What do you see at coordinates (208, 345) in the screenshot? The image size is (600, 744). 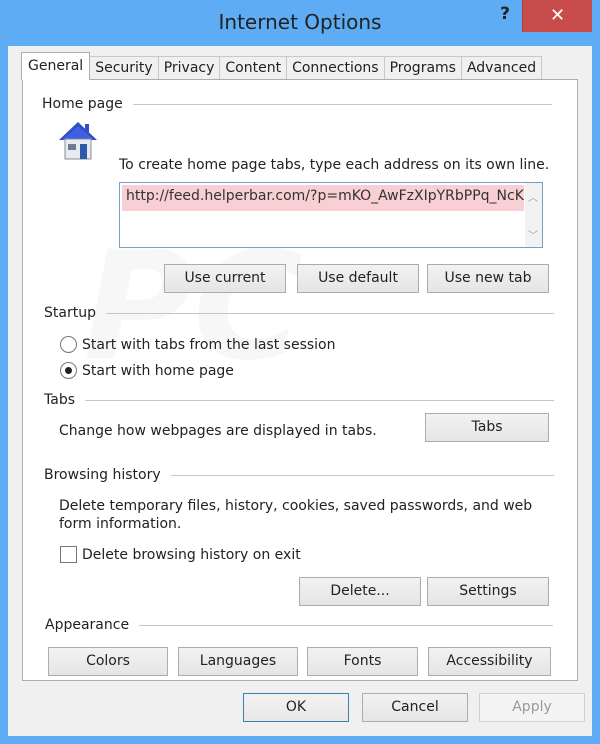 I see `radio-last-session-label: Start with tabs from the last session` at bounding box center [208, 345].